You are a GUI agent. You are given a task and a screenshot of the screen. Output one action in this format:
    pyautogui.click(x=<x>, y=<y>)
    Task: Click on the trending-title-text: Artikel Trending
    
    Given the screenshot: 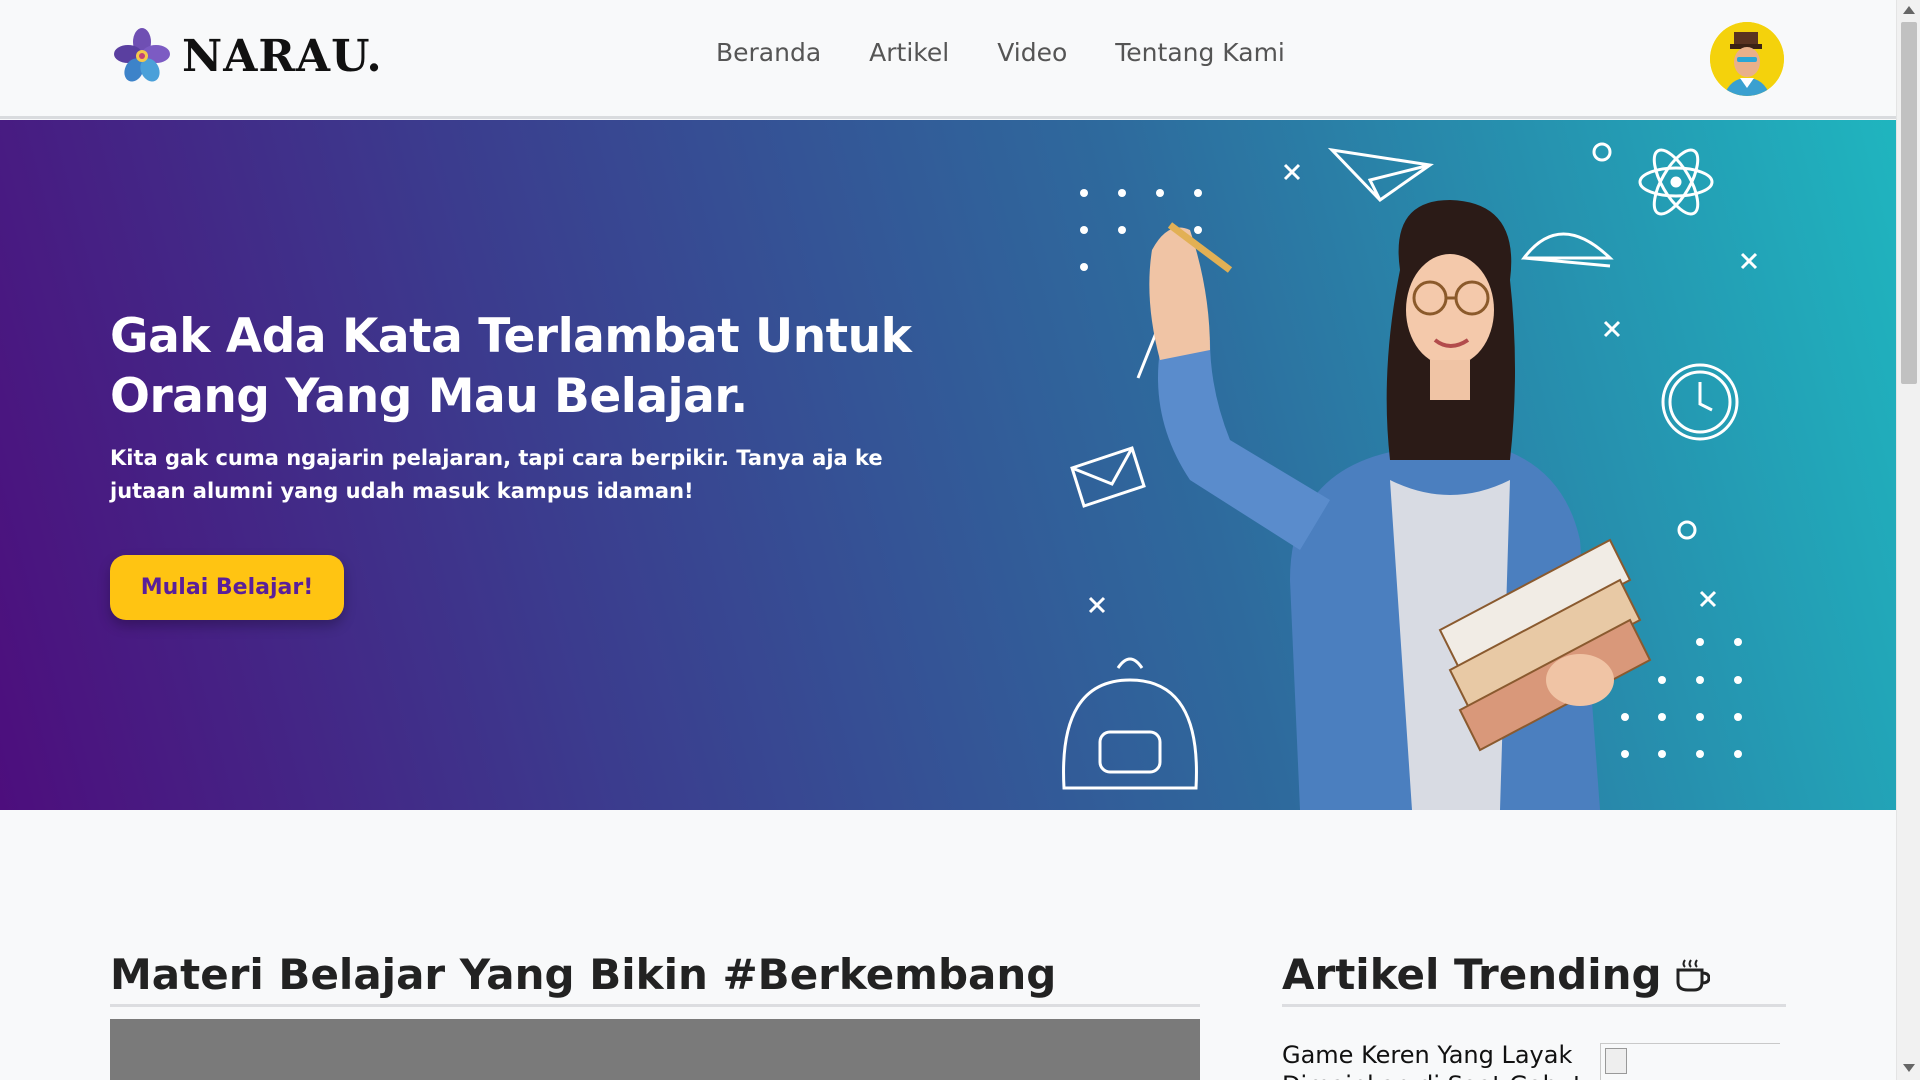 What is the action you would take?
    pyautogui.click(x=1472, y=974)
    